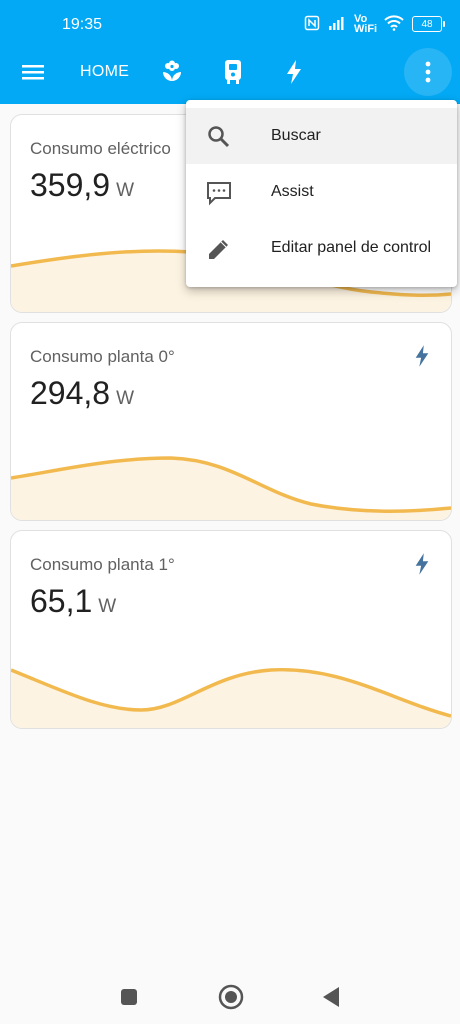  I want to click on value-number: 65,1, so click(61, 601).